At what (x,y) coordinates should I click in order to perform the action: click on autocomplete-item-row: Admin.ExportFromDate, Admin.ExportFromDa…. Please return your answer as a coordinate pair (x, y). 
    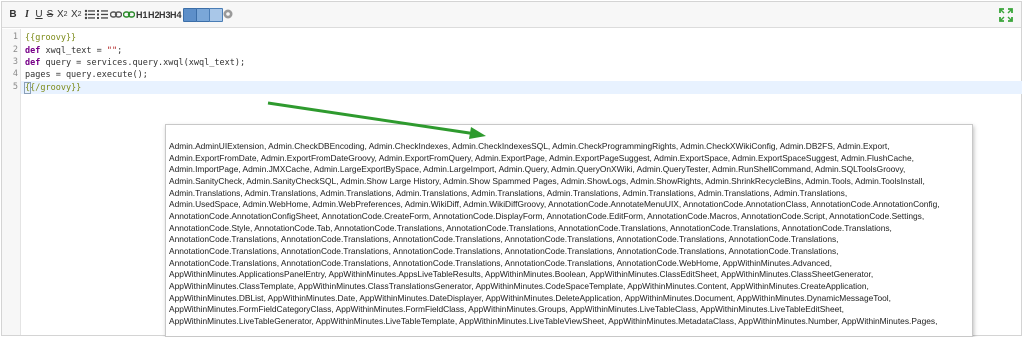
    Looking at the image, I should click on (569, 159).